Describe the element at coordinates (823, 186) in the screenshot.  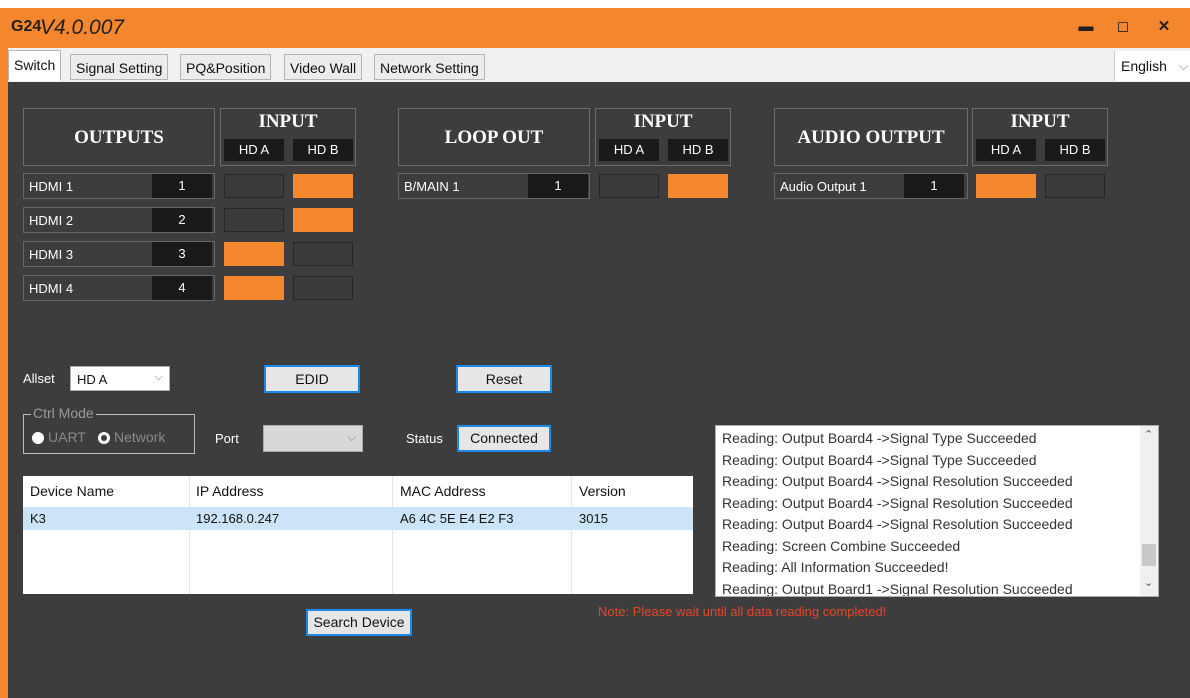
I see `audio-output-row-label: Audio Output 1` at that location.